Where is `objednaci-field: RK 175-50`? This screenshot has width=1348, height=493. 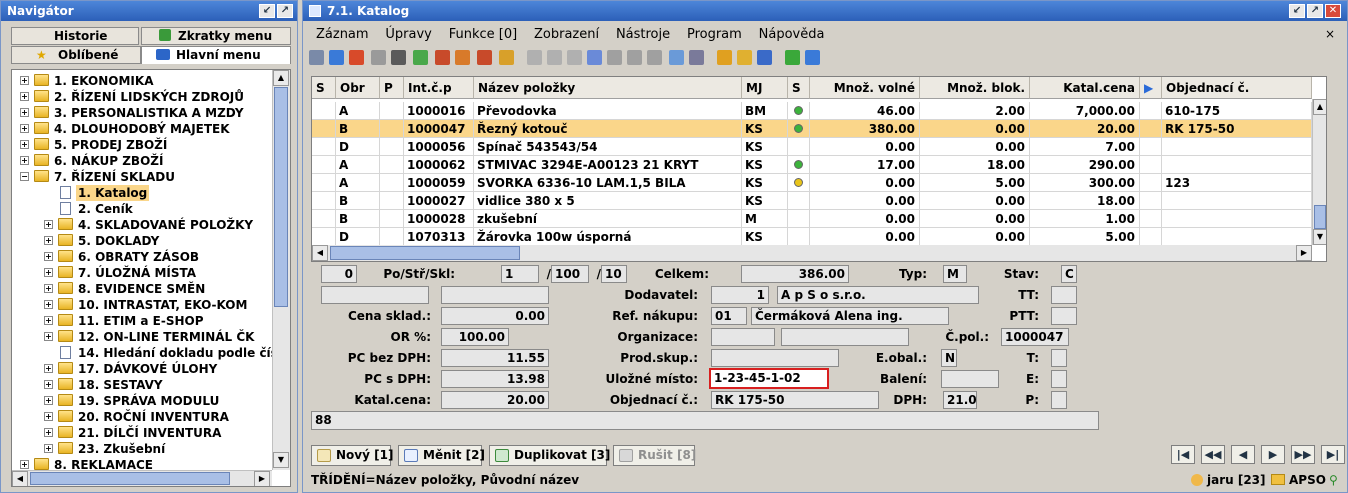
objednaci-field: RK 175-50 is located at coordinates (795, 400).